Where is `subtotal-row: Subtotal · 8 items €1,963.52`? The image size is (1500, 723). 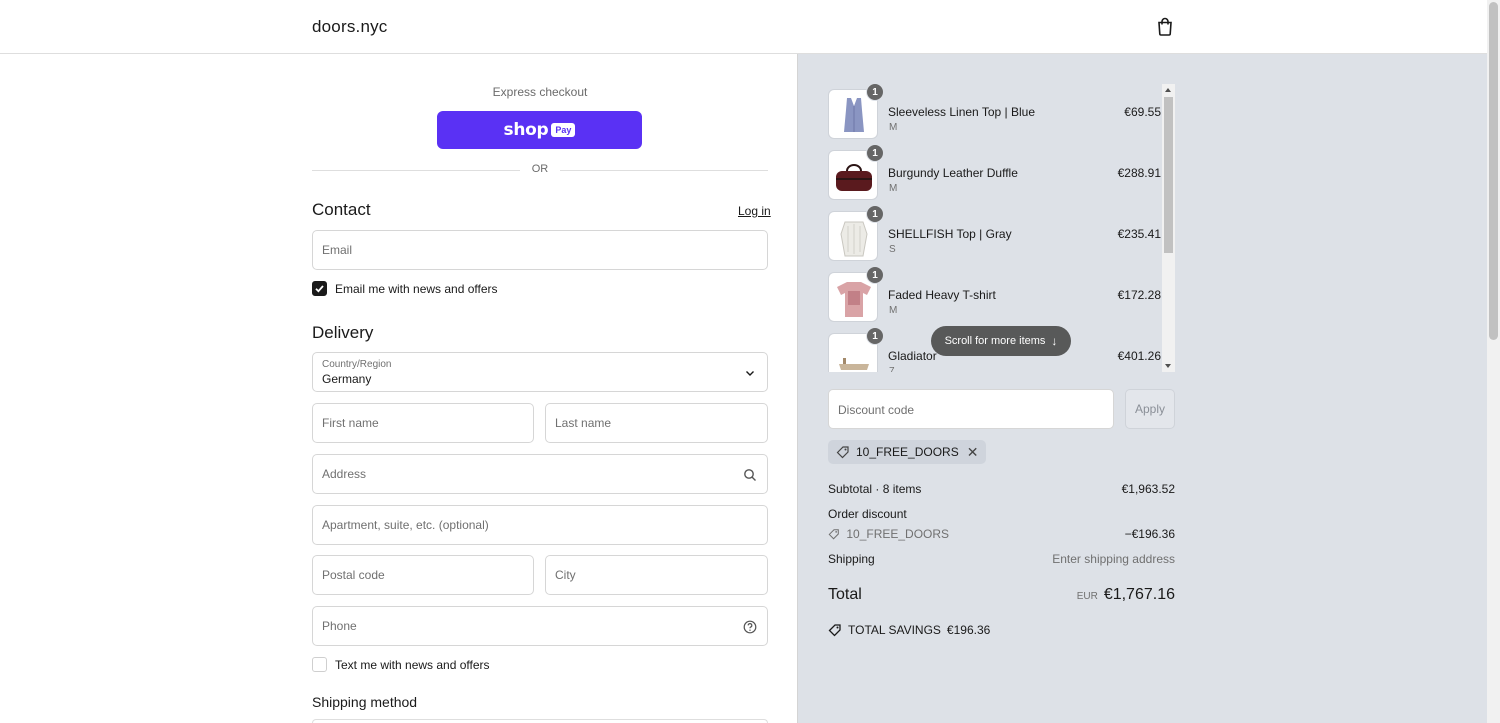 subtotal-row: Subtotal · 8 items €1,963.52 is located at coordinates (1001, 489).